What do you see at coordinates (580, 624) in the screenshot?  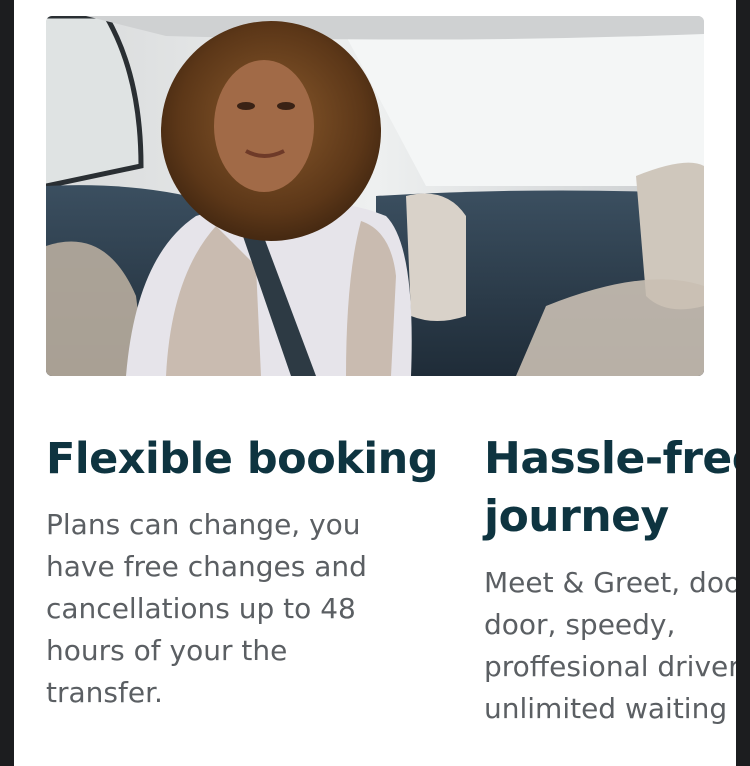 I see `feature-description-line-2: door, speedy,` at bounding box center [580, 624].